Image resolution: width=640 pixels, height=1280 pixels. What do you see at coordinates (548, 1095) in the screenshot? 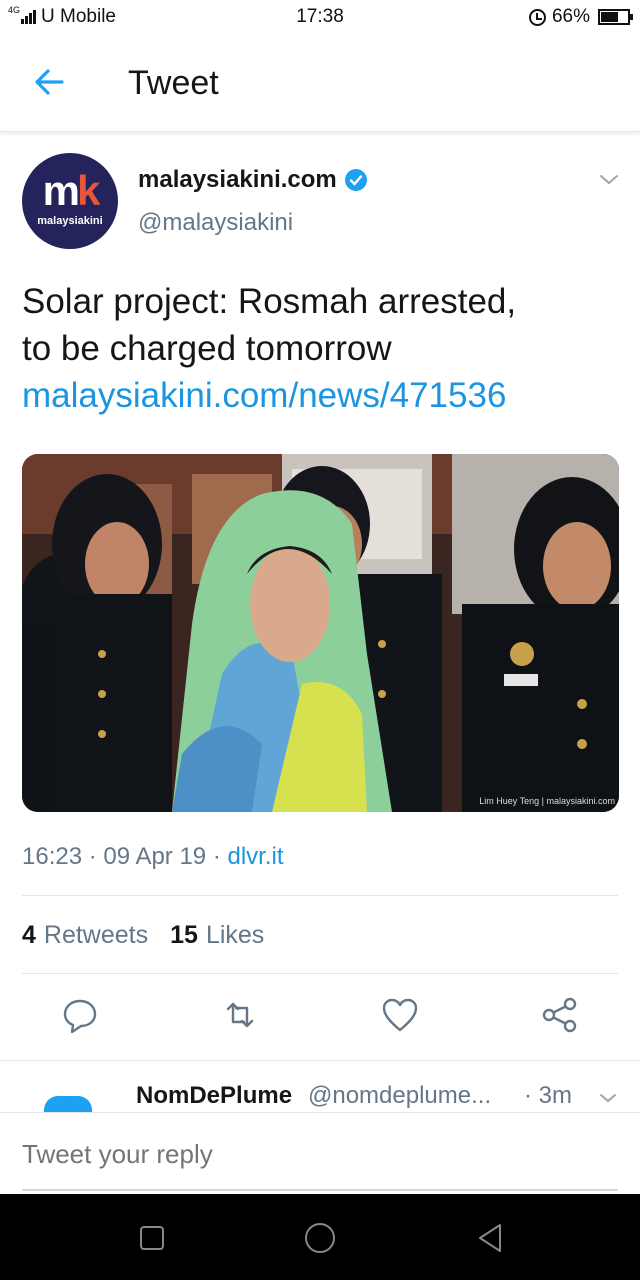
I see `reply-time: · 3m` at bounding box center [548, 1095].